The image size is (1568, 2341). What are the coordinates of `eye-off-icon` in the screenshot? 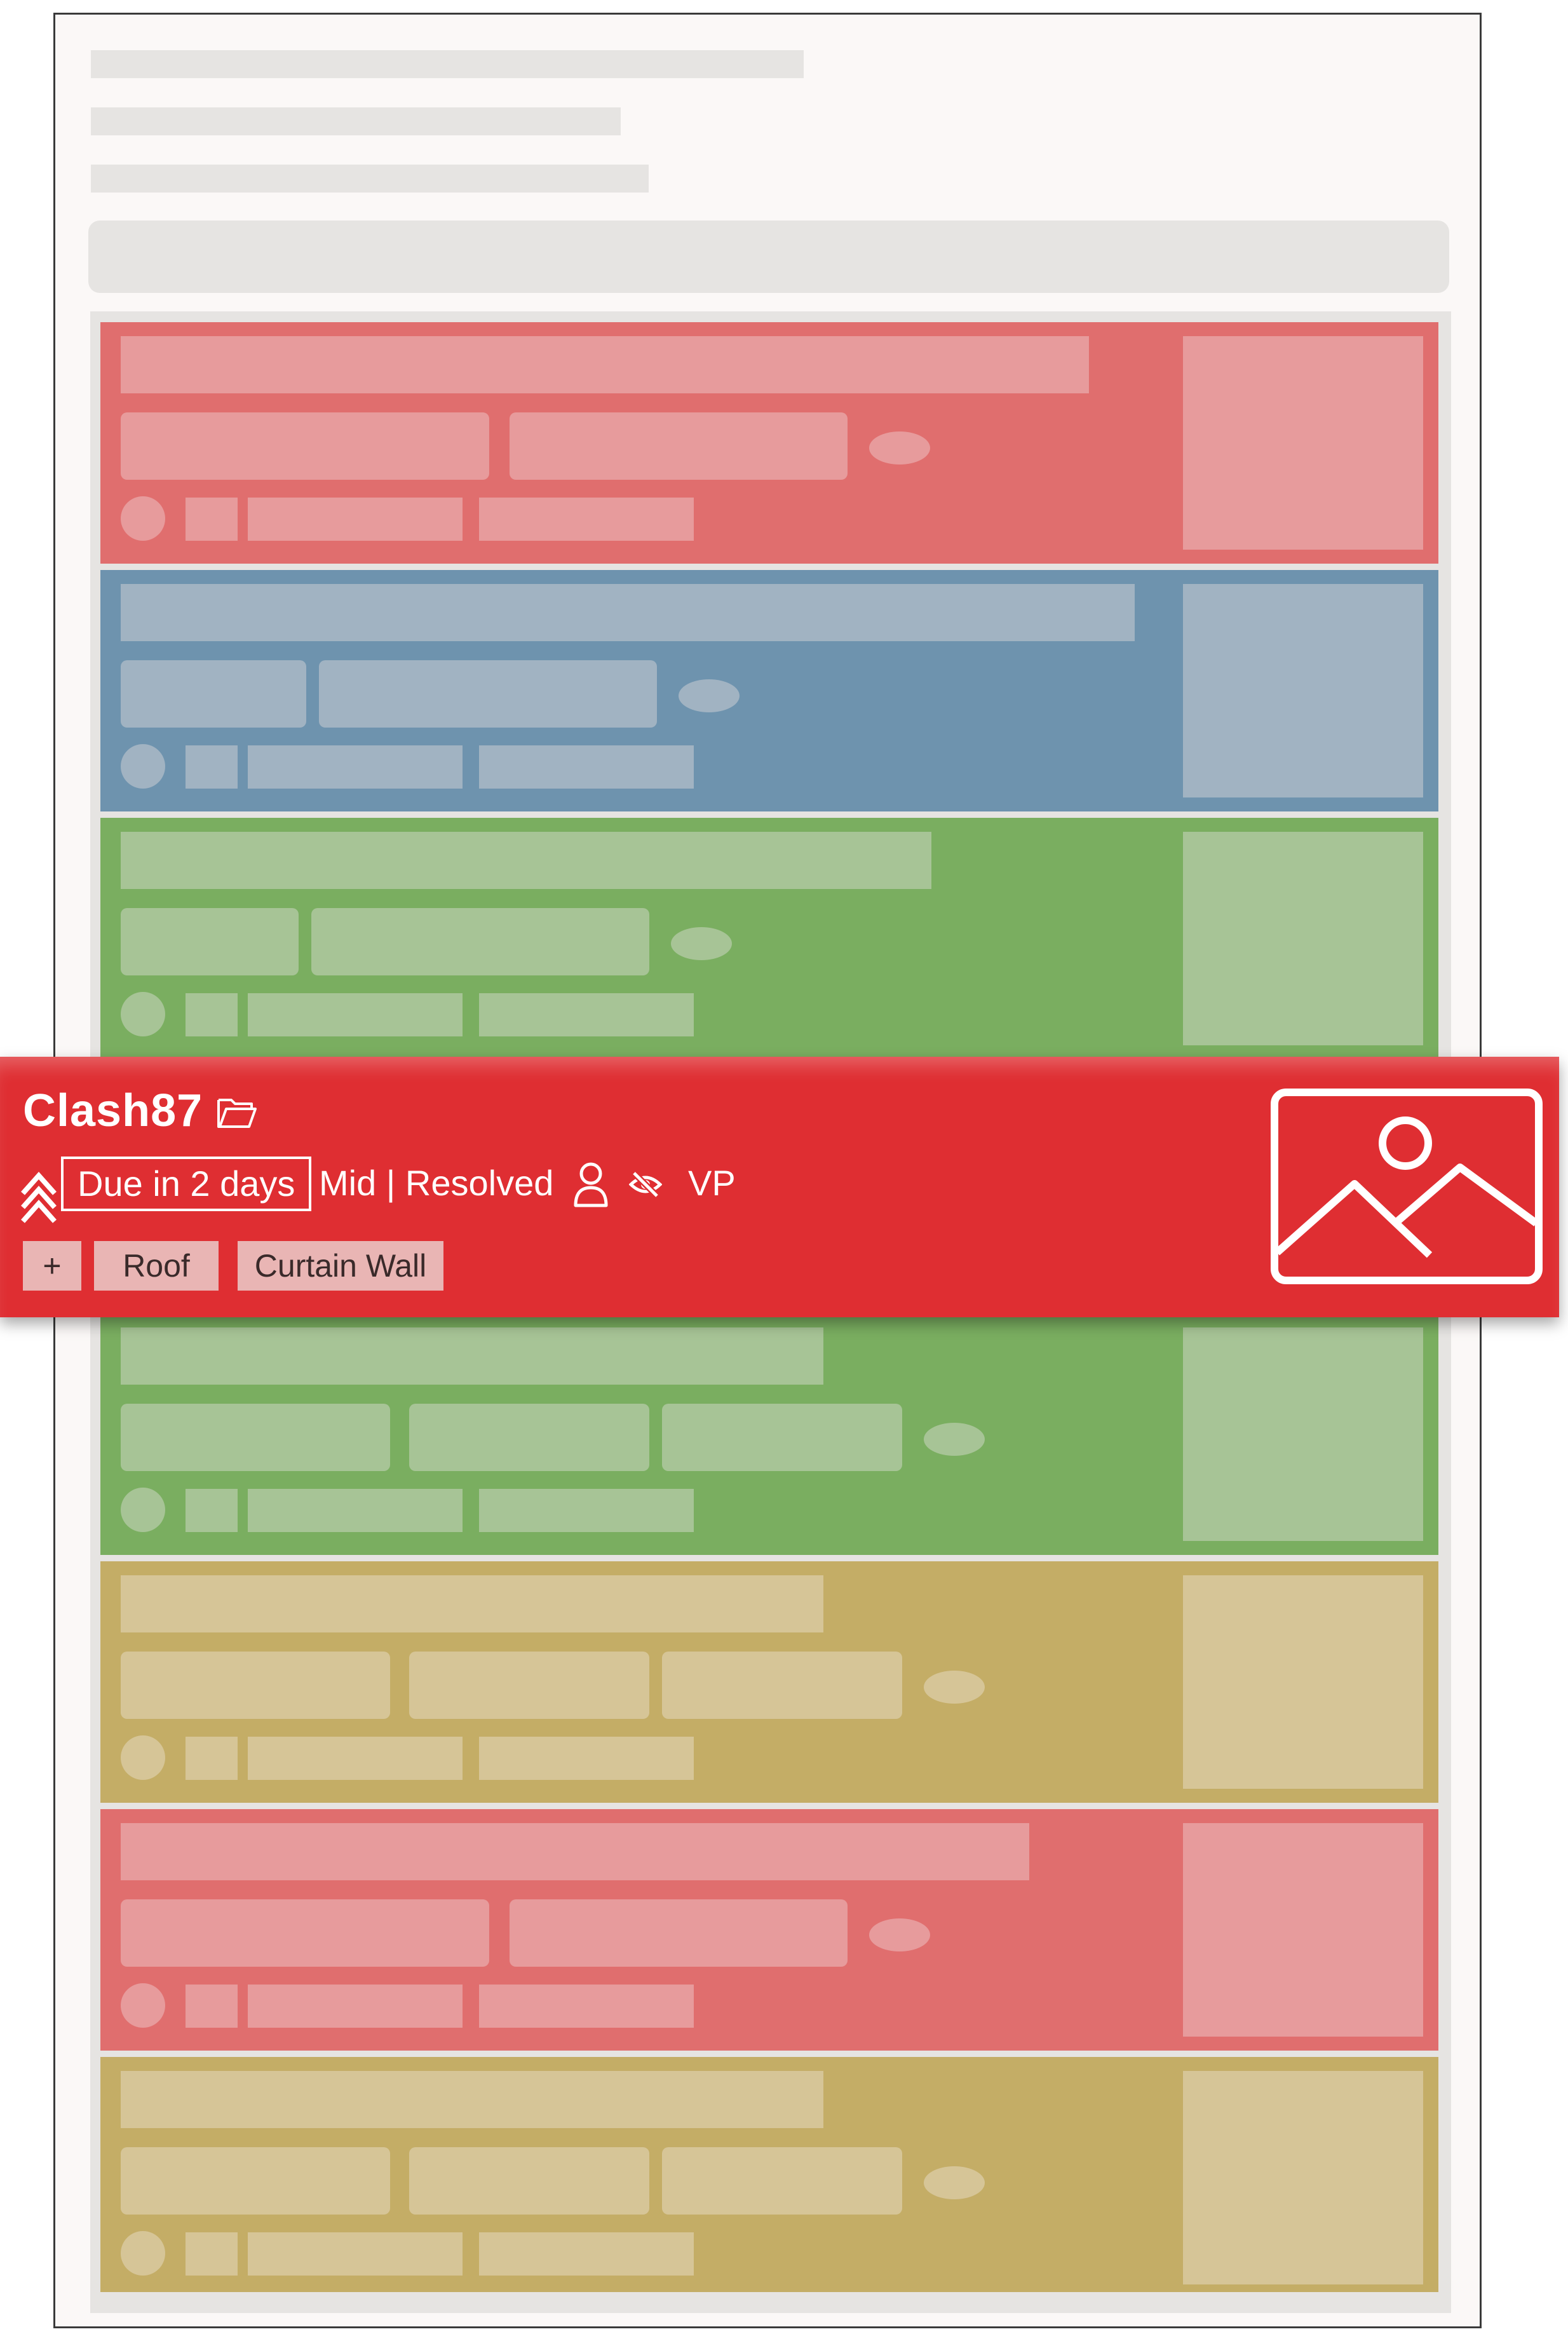 It's located at (645, 1184).